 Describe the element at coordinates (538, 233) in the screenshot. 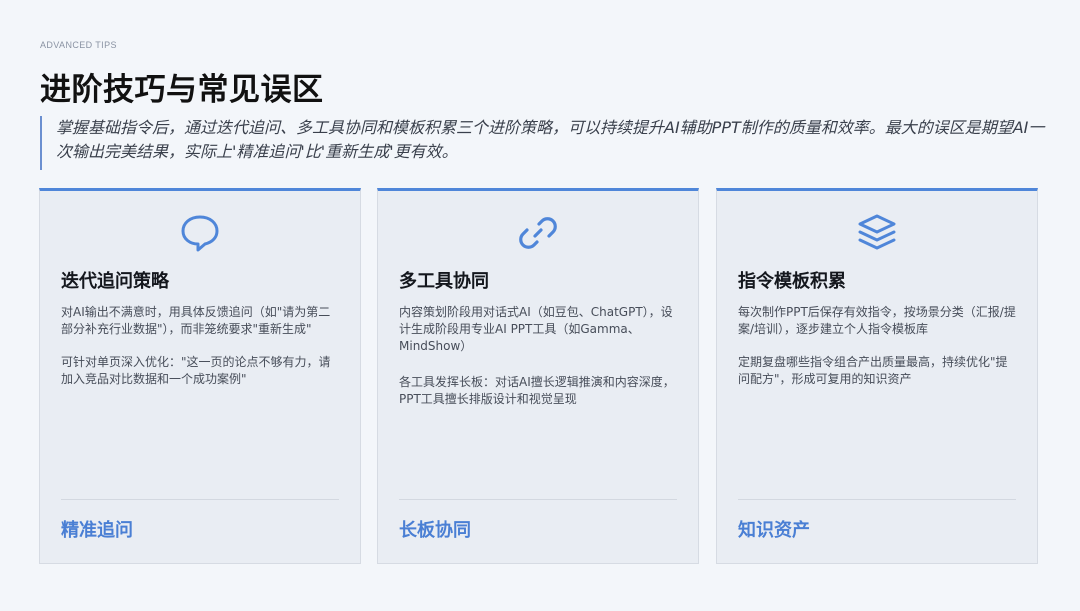

I see `link-icon` at that location.